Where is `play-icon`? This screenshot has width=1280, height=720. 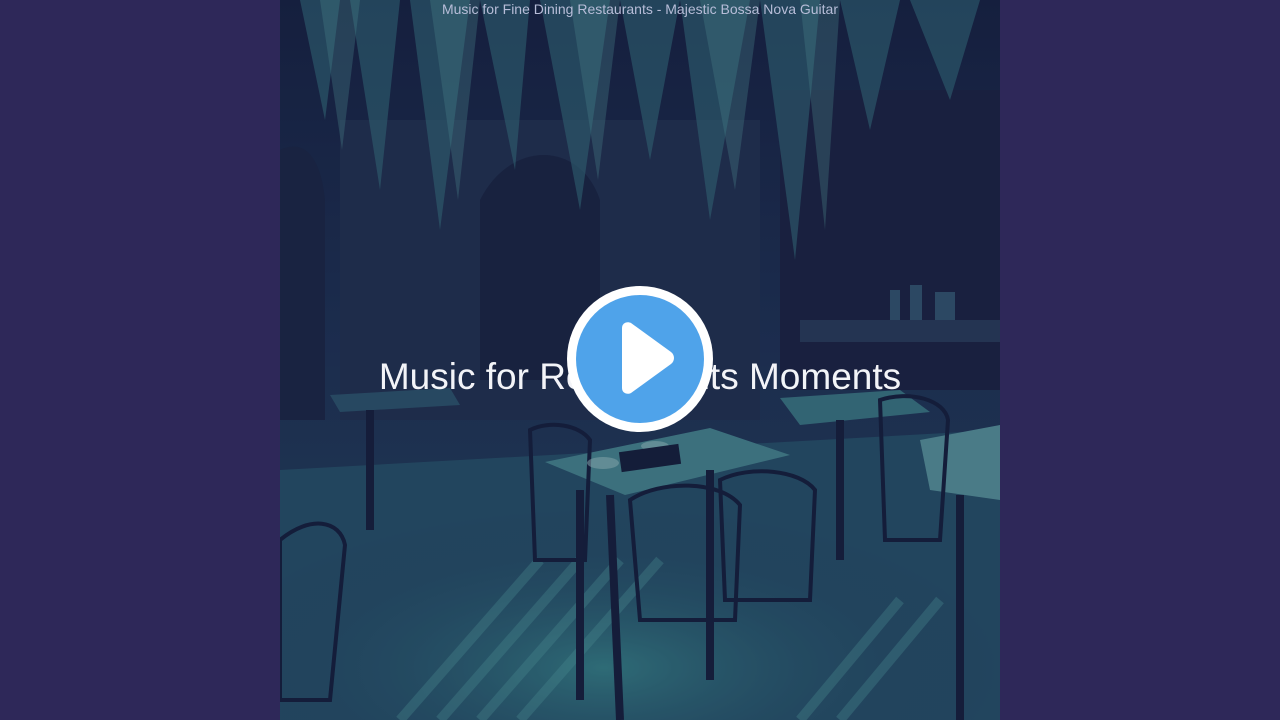
play-icon is located at coordinates (648, 358).